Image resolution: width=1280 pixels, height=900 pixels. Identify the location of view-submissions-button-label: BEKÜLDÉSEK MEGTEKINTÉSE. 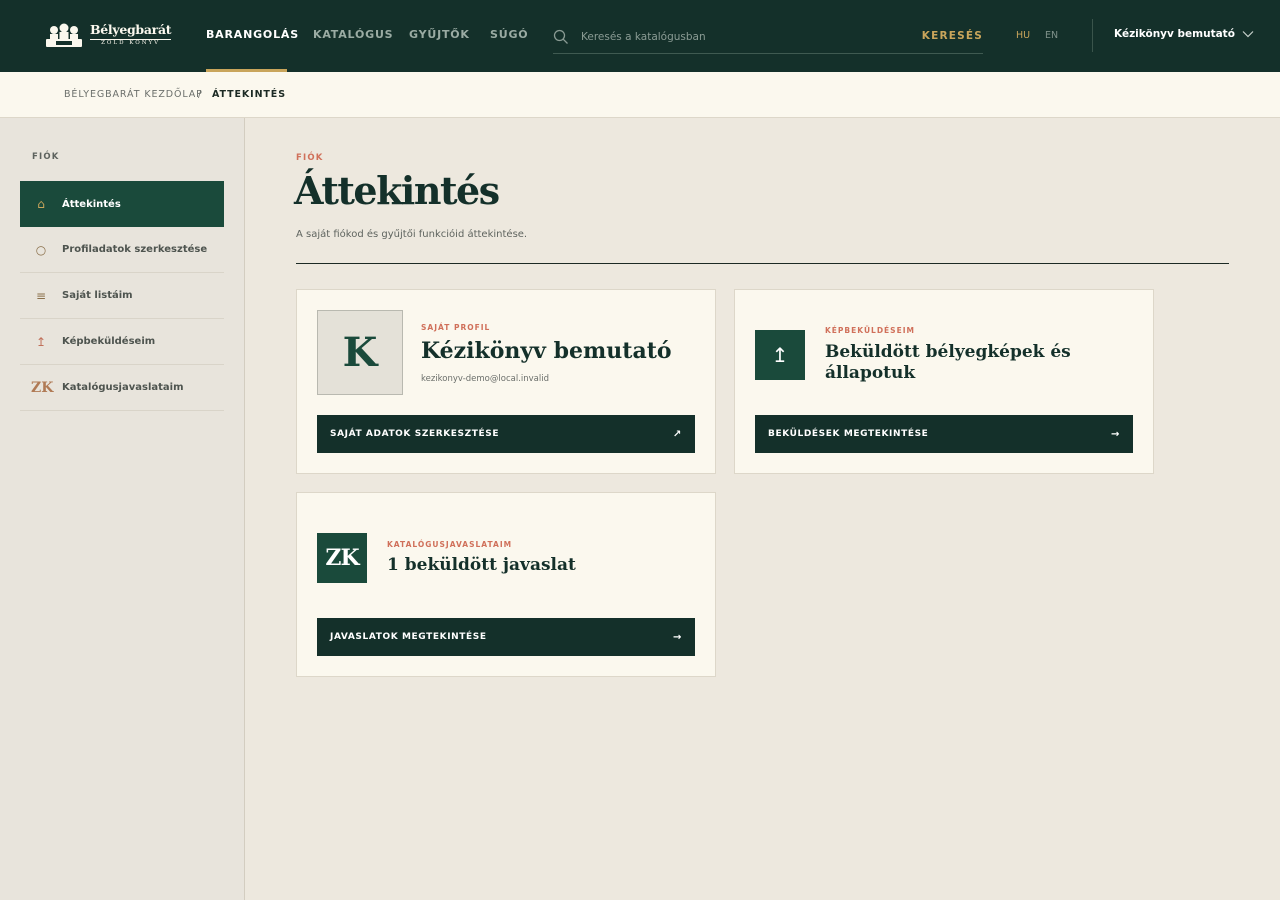
(848, 434).